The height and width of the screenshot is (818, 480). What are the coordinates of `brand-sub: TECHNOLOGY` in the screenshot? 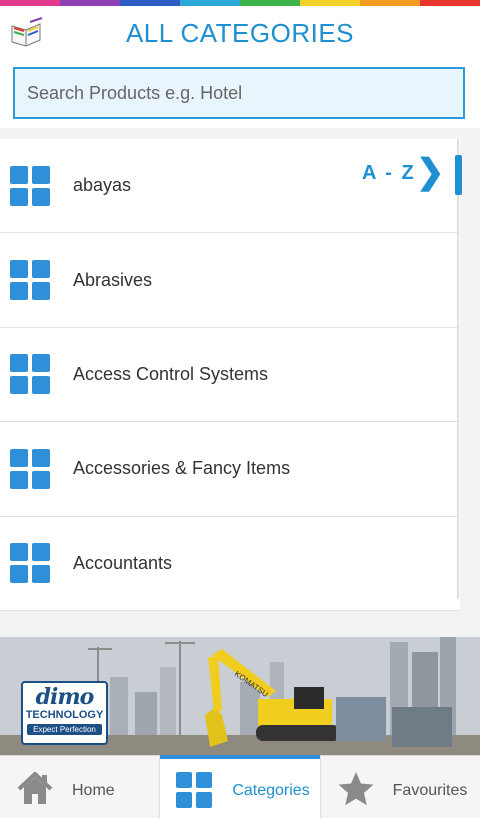 It's located at (64, 715).